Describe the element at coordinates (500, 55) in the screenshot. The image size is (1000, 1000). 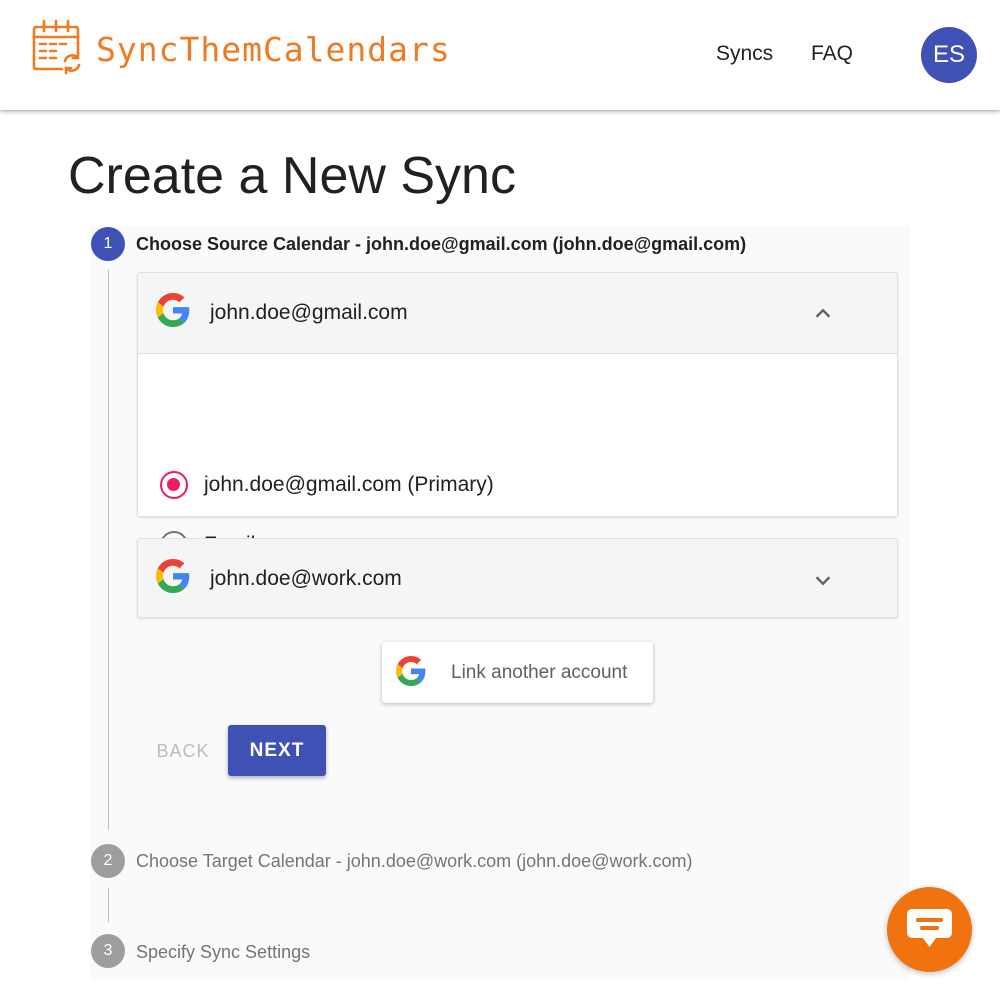
I see `app-header: SyncThemCalendars Syncs FAQ ES` at that location.